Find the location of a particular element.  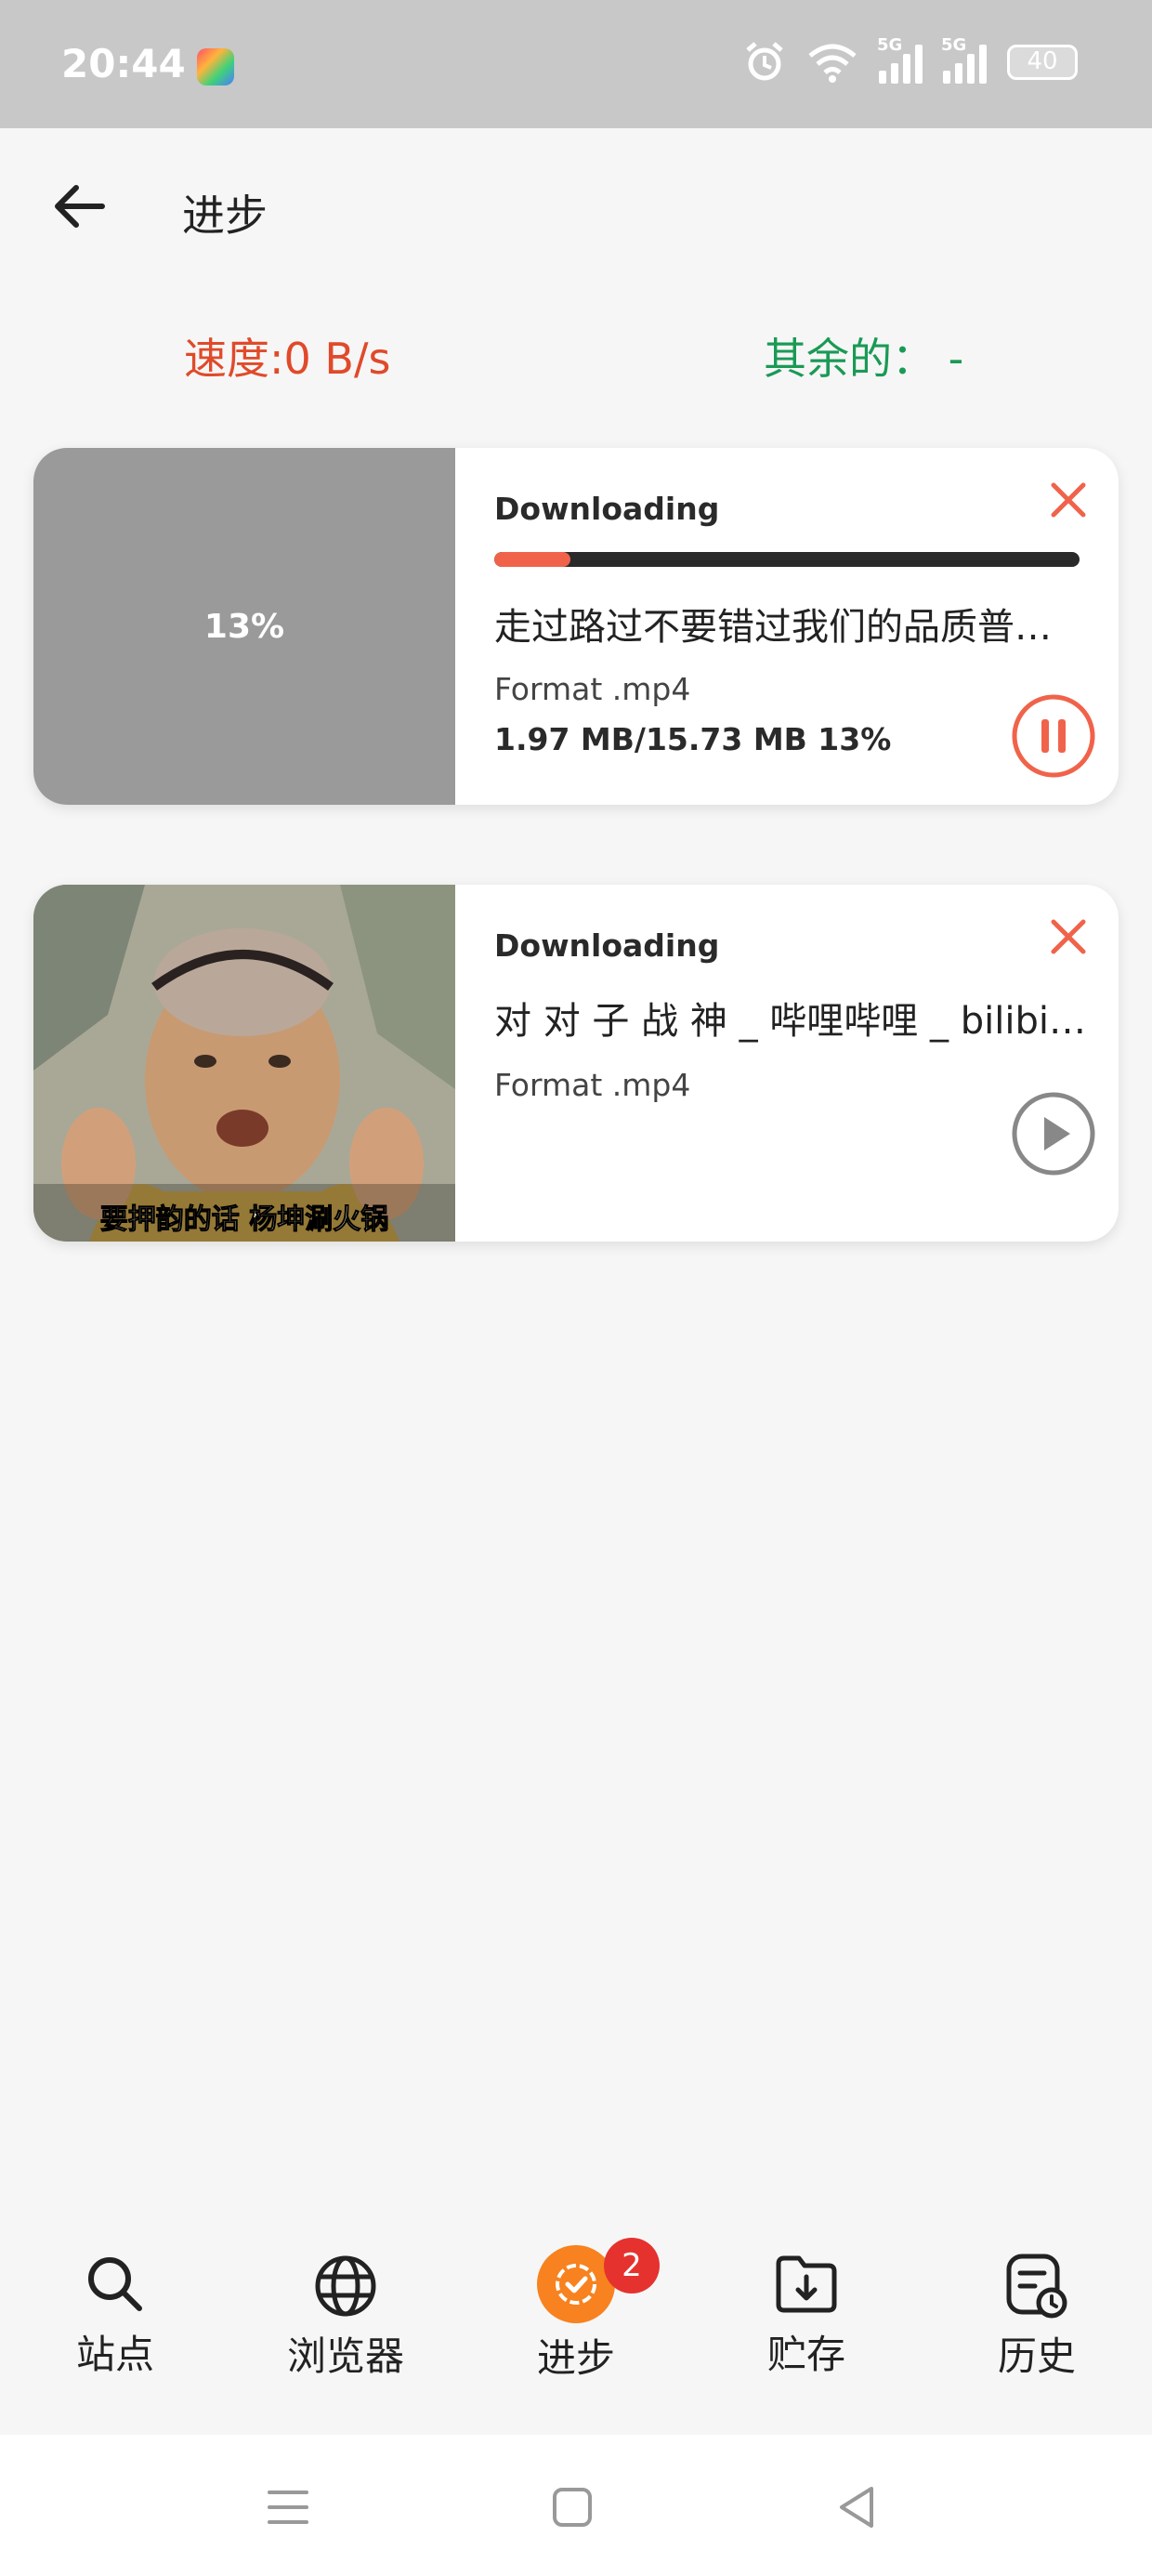

menu-icon is located at coordinates (288, 2507).